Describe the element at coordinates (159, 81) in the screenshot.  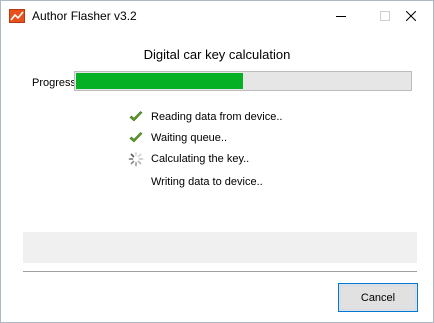
I see `progress-bar-fill` at that location.